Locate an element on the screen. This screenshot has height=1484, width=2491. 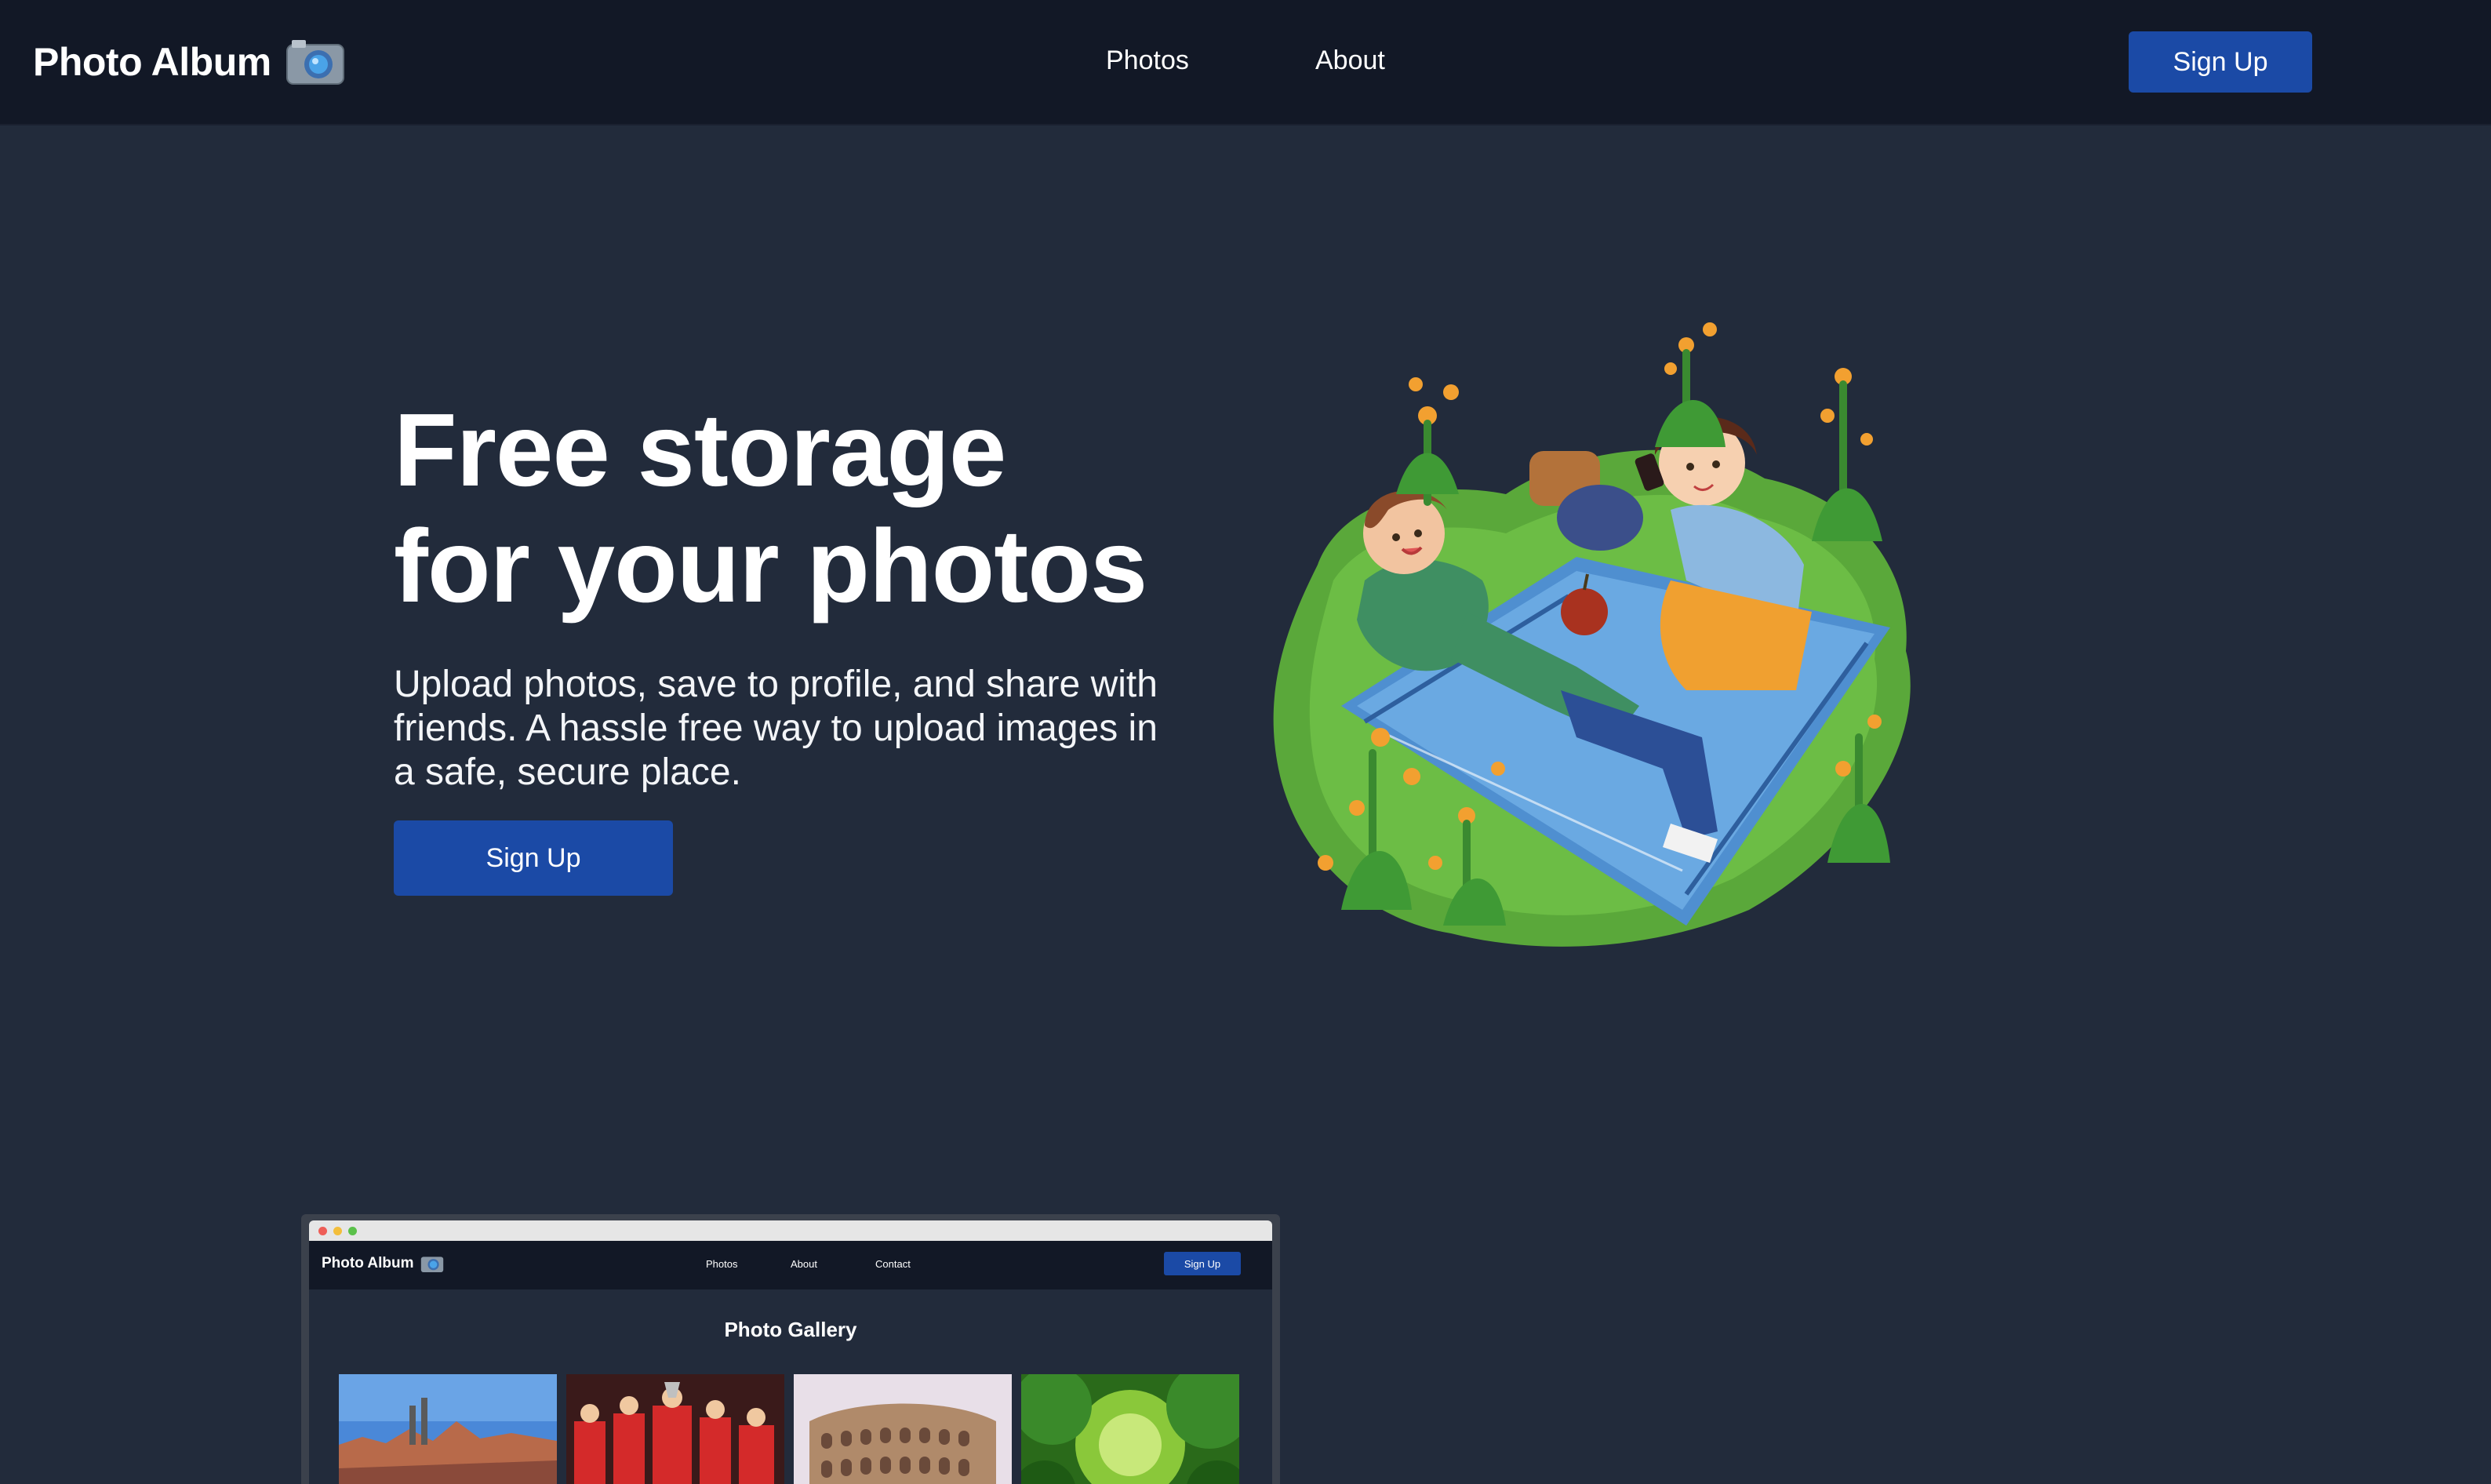
hero-title: Free storage for your photos is located at coordinates (825, 508).